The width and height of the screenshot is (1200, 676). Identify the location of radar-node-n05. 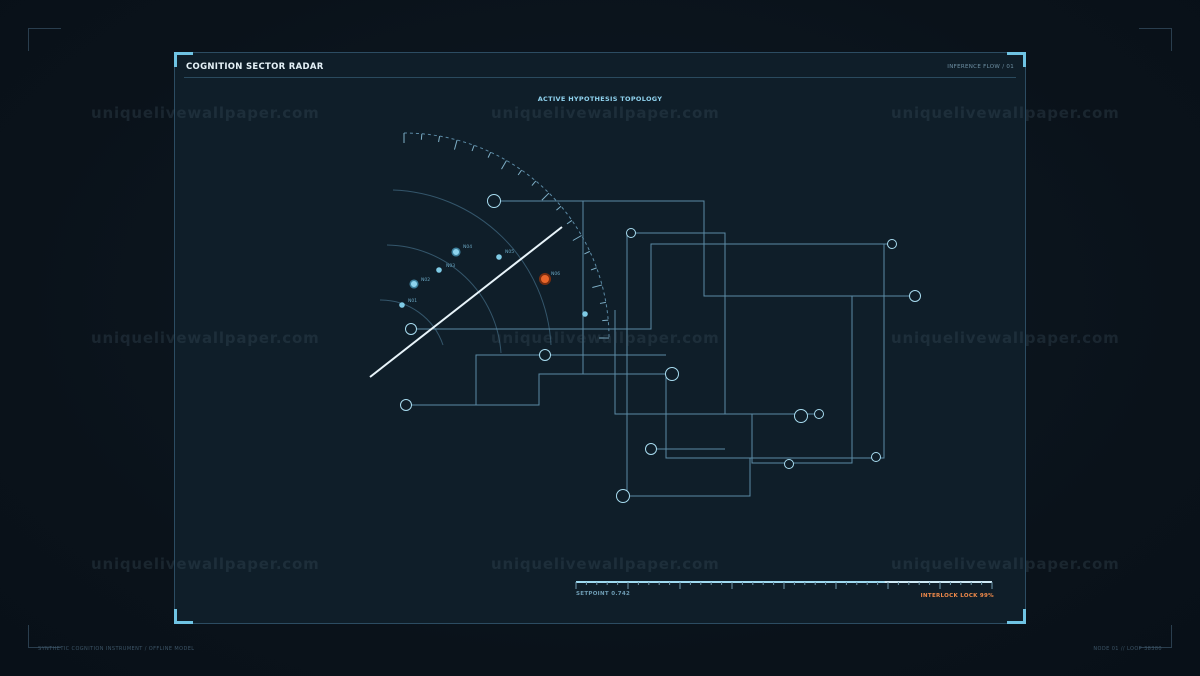
(499, 257).